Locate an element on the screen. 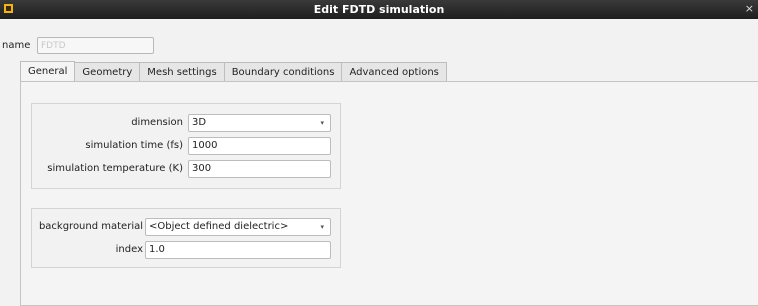 The width and height of the screenshot is (758, 306). tab-advanced-options: Advanced options is located at coordinates (394, 72).